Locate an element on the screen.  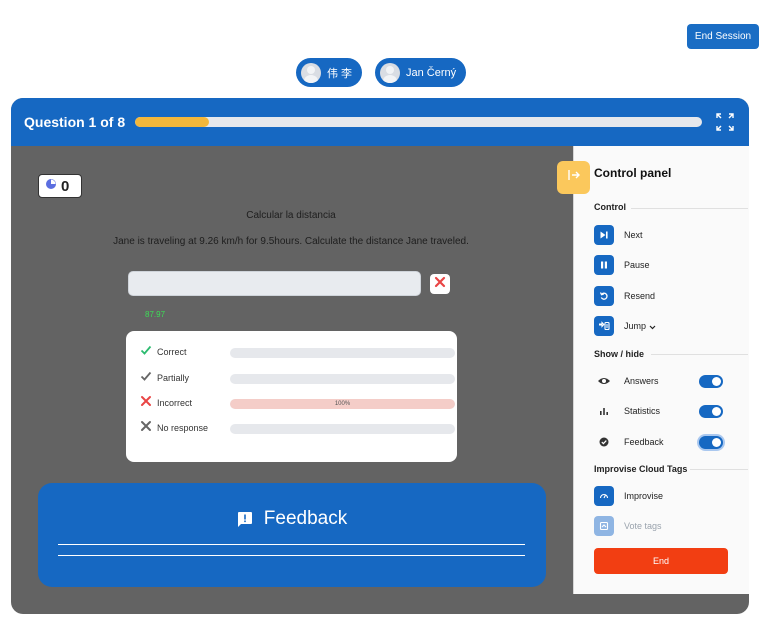
end-button: End is located at coordinates (661, 561).